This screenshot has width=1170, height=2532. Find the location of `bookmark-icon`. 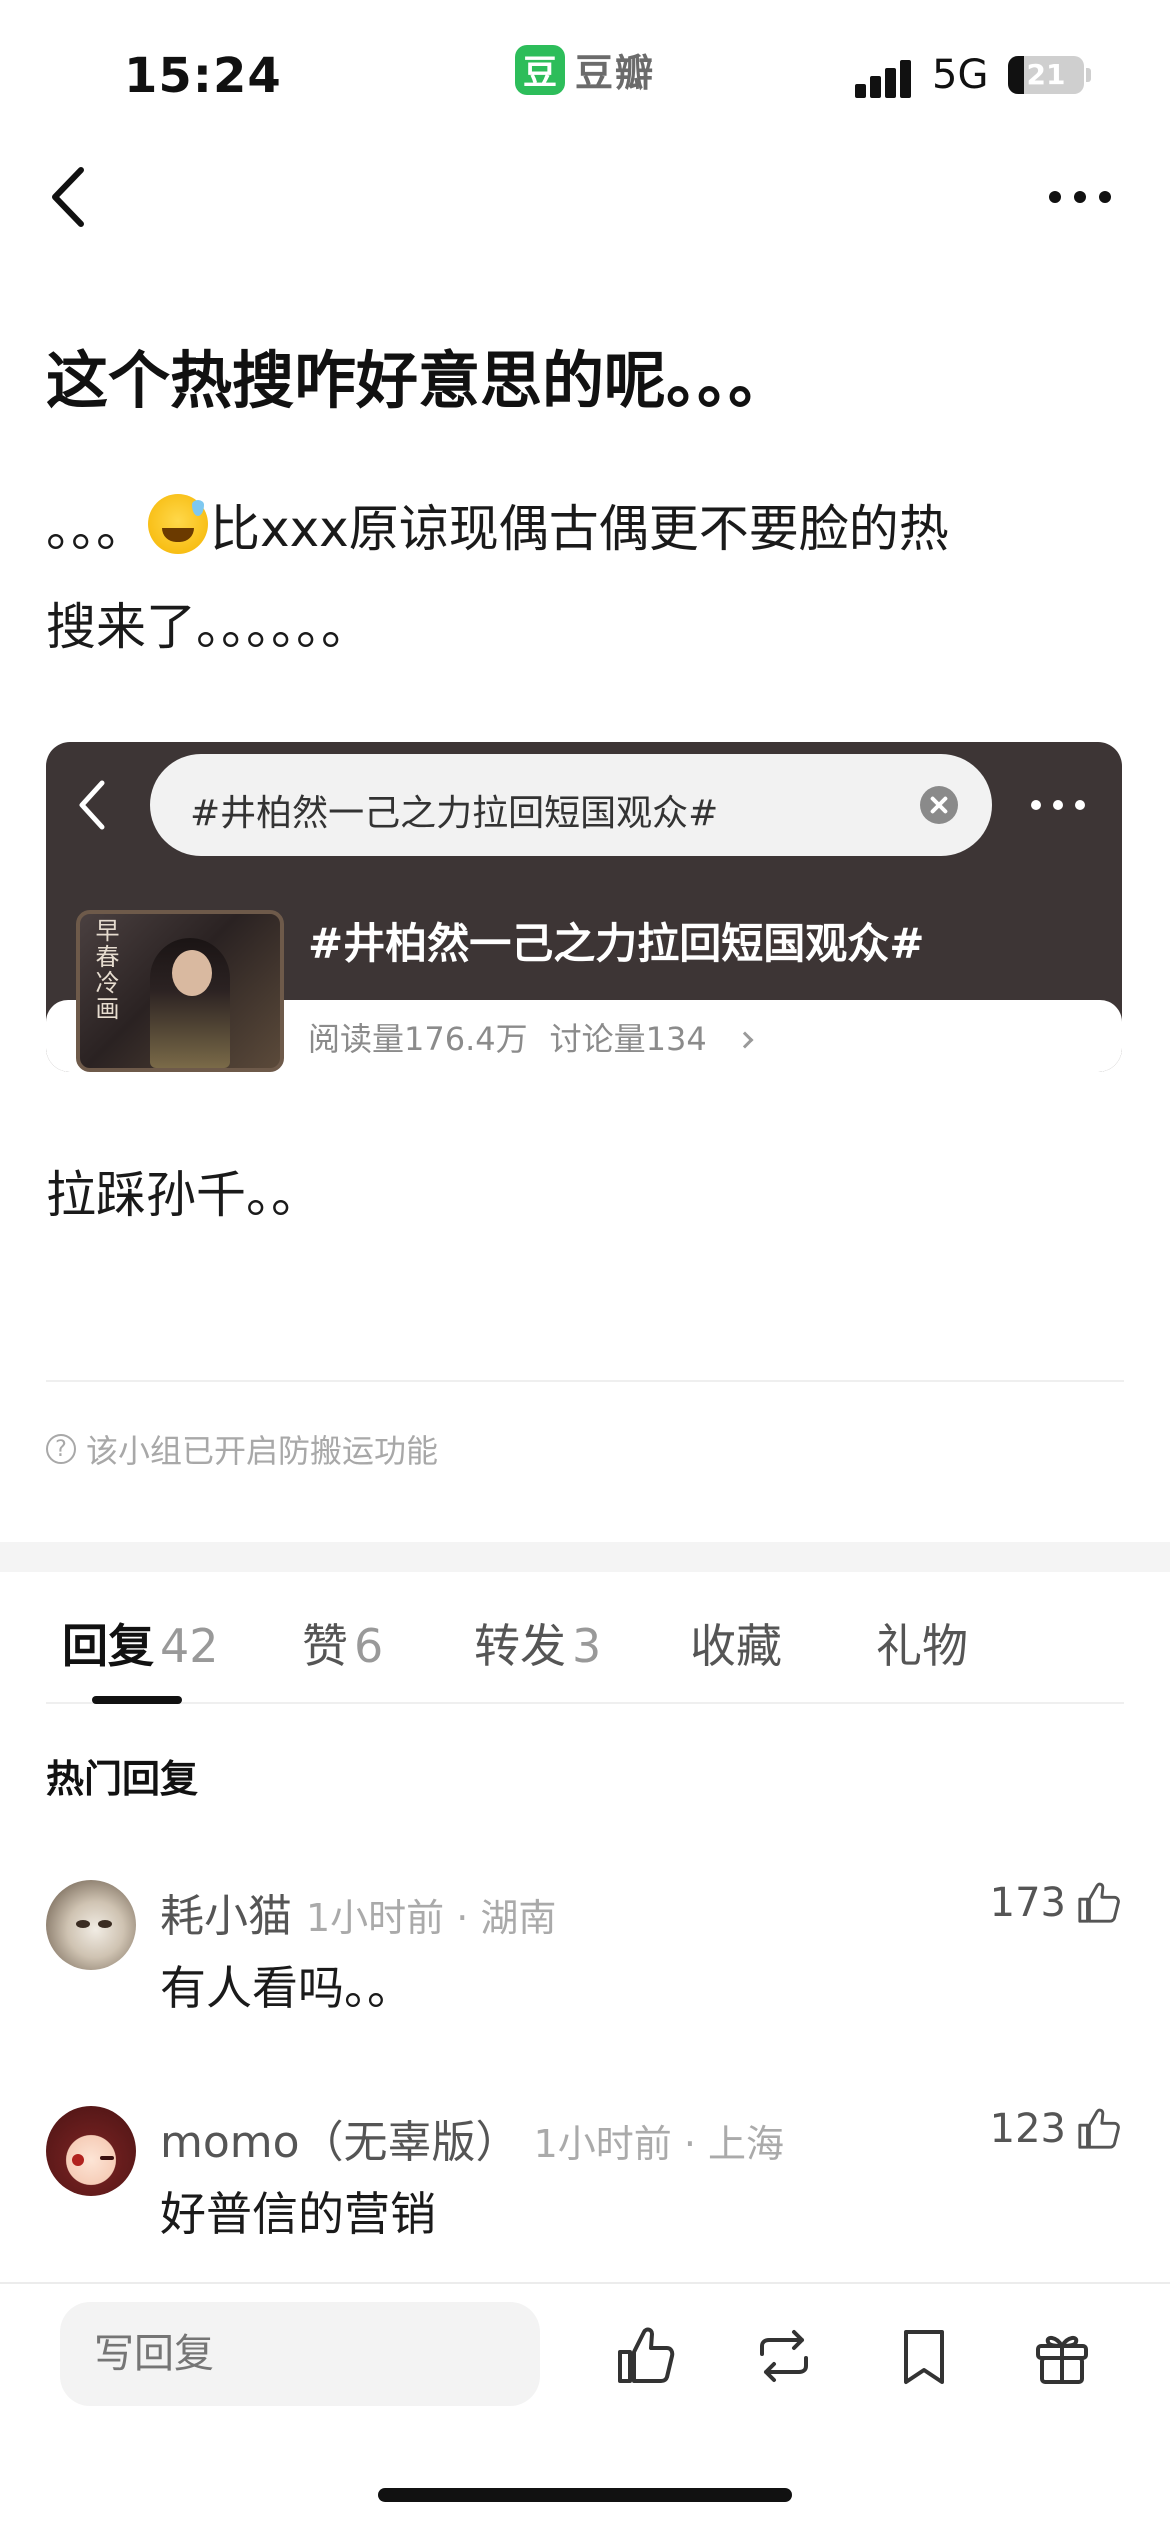

bookmark-icon is located at coordinates (924, 2356).